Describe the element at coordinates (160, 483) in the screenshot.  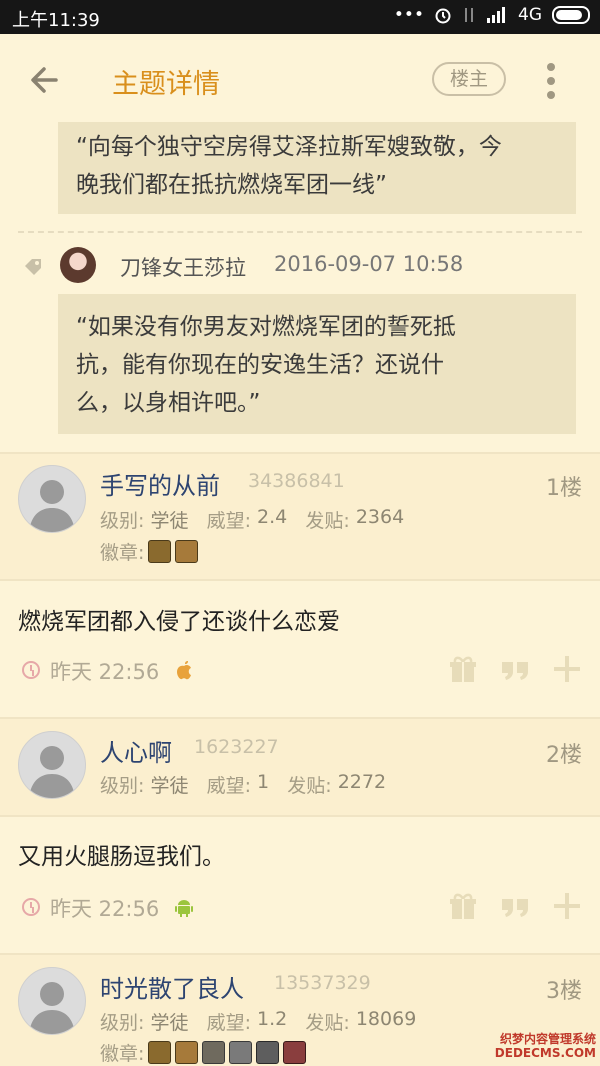
I see `user-name: 手写的从前` at that location.